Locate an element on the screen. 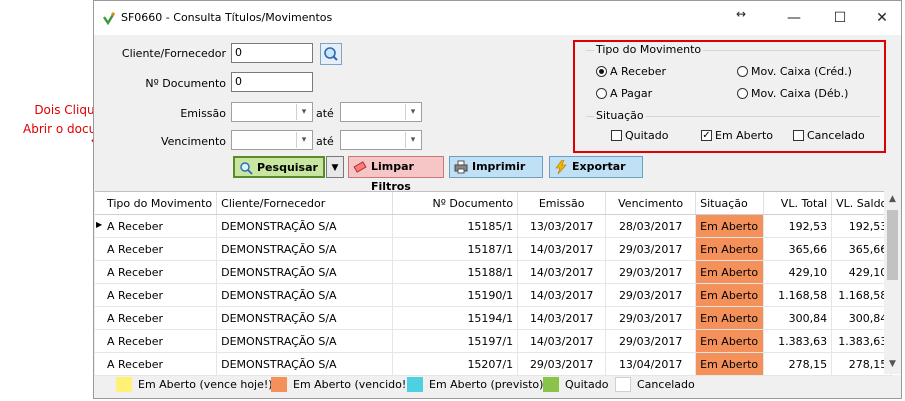 The height and width of the screenshot is (401, 905). pesquisar-button: Pesquisar is located at coordinates (279, 167).